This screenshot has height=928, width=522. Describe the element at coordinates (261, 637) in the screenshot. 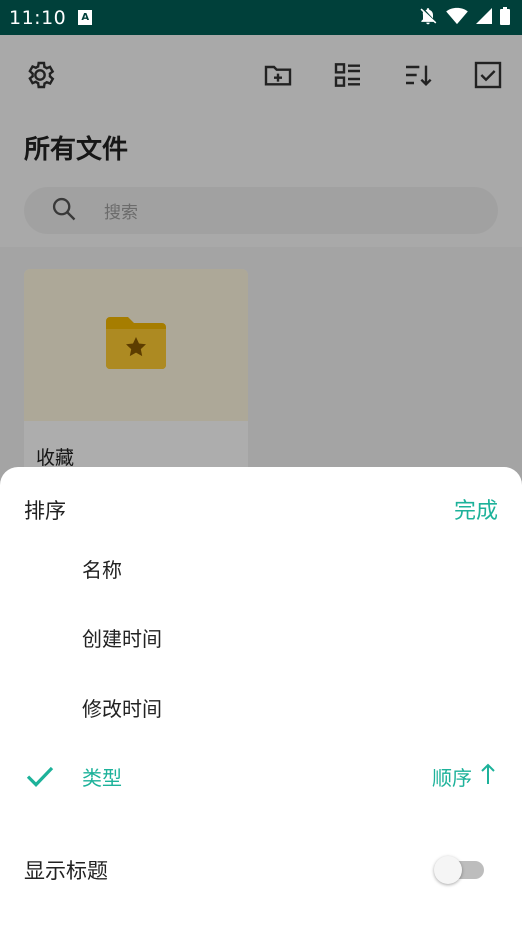

I see `sort-option-created-time: 创建时间` at that location.